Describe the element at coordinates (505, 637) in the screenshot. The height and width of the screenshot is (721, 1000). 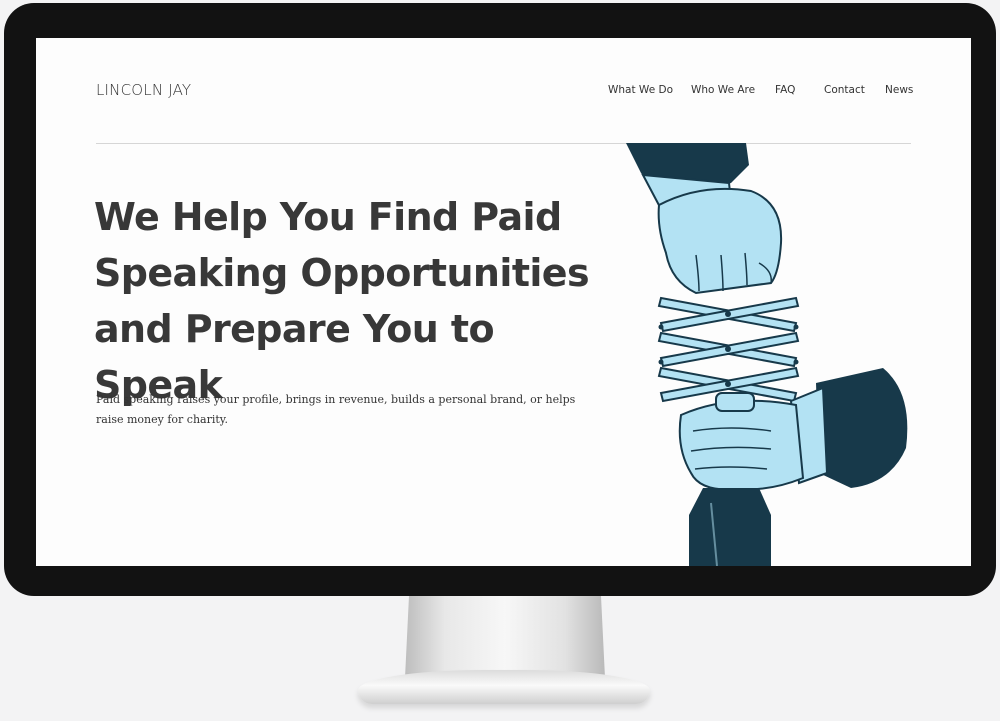
I see `monitor-stand-neck` at that location.